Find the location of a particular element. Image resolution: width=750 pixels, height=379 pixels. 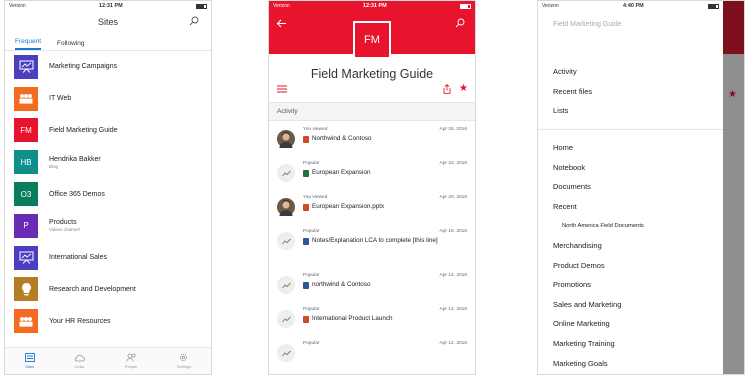

drawer-item: Recent is located at coordinates (638, 207).